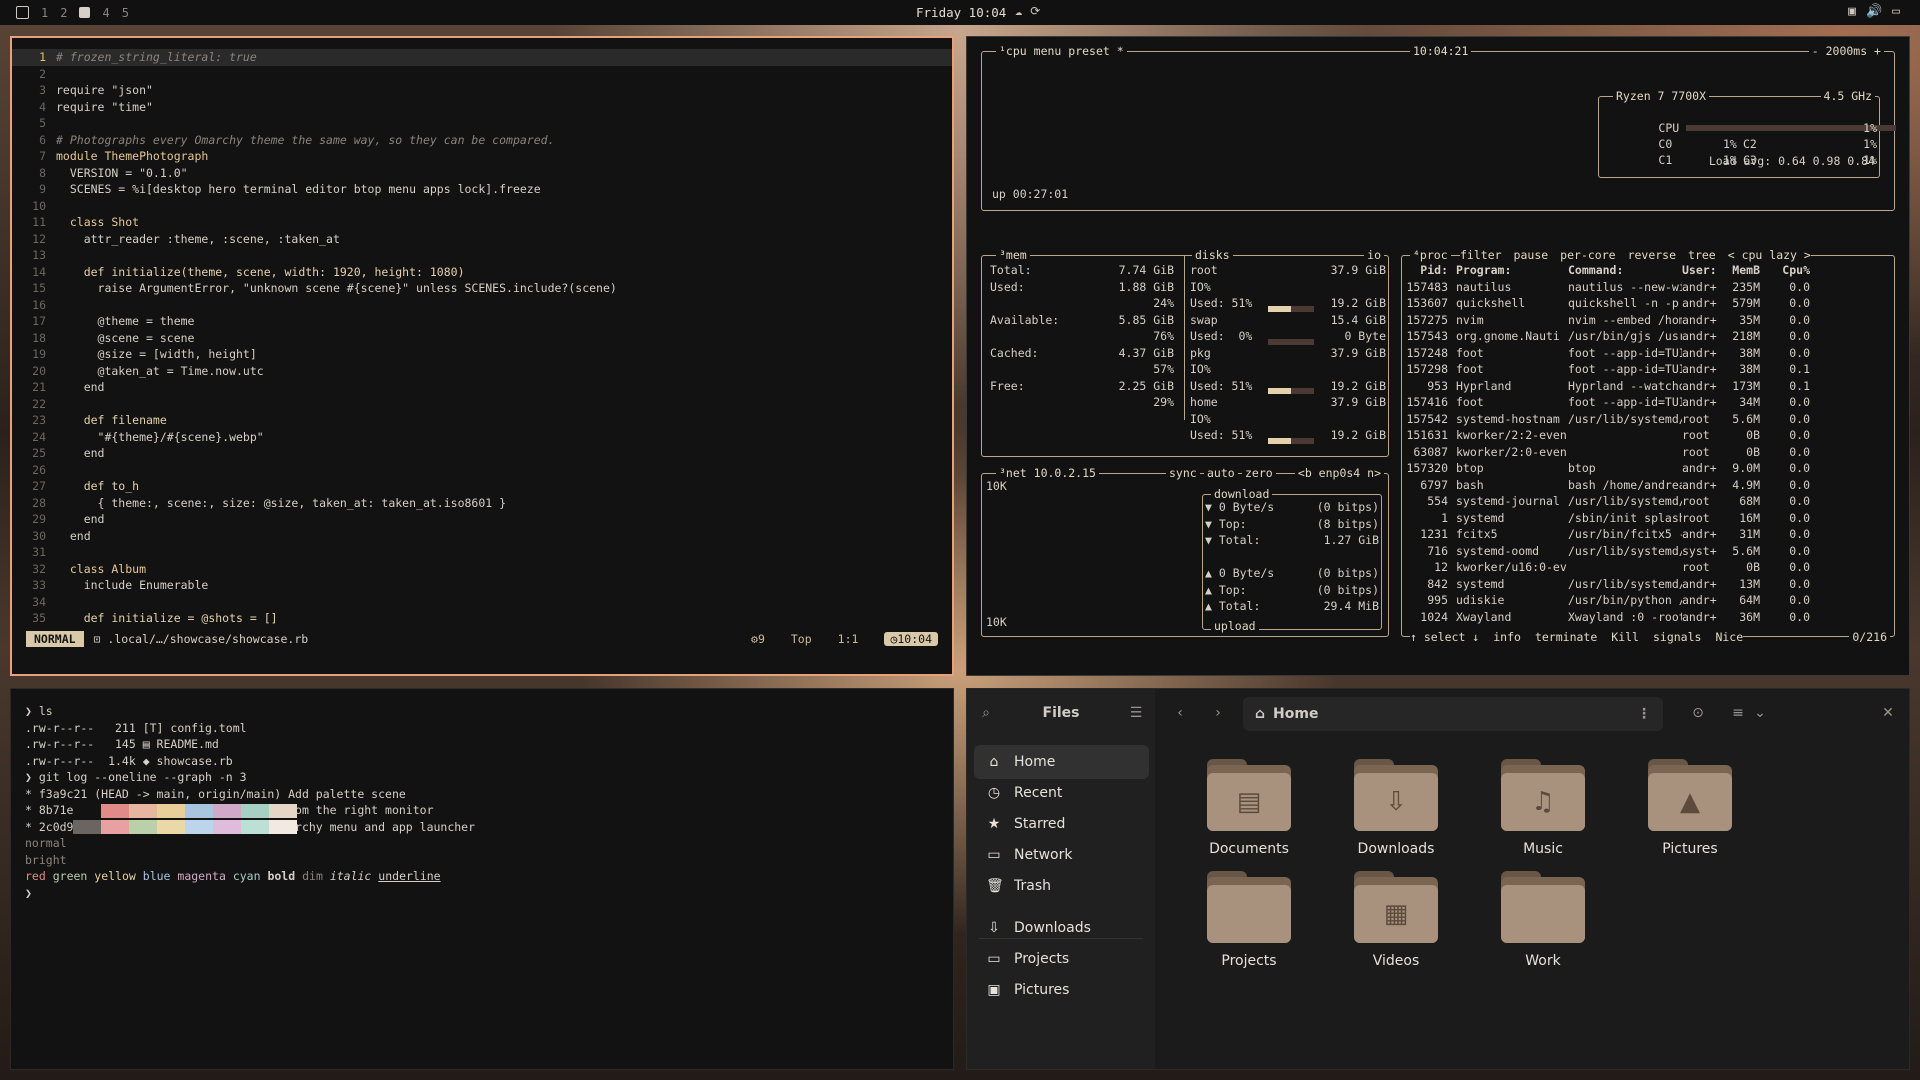 Image resolution: width=1920 pixels, height=1080 pixels. I want to click on code-line: 29 end, so click(482, 519).